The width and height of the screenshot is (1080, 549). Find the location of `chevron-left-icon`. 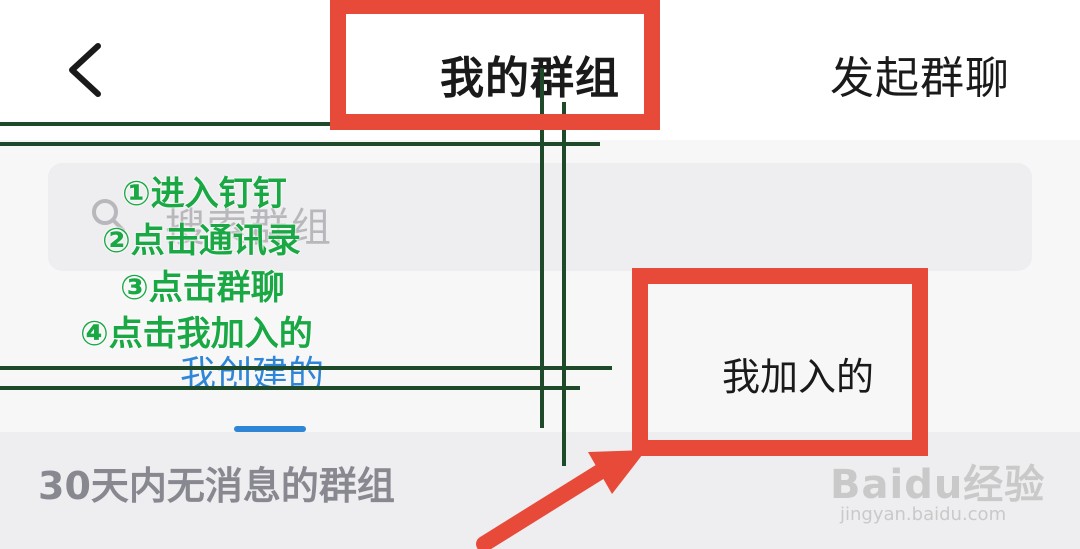

chevron-left-icon is located at coordinates (85, 70).